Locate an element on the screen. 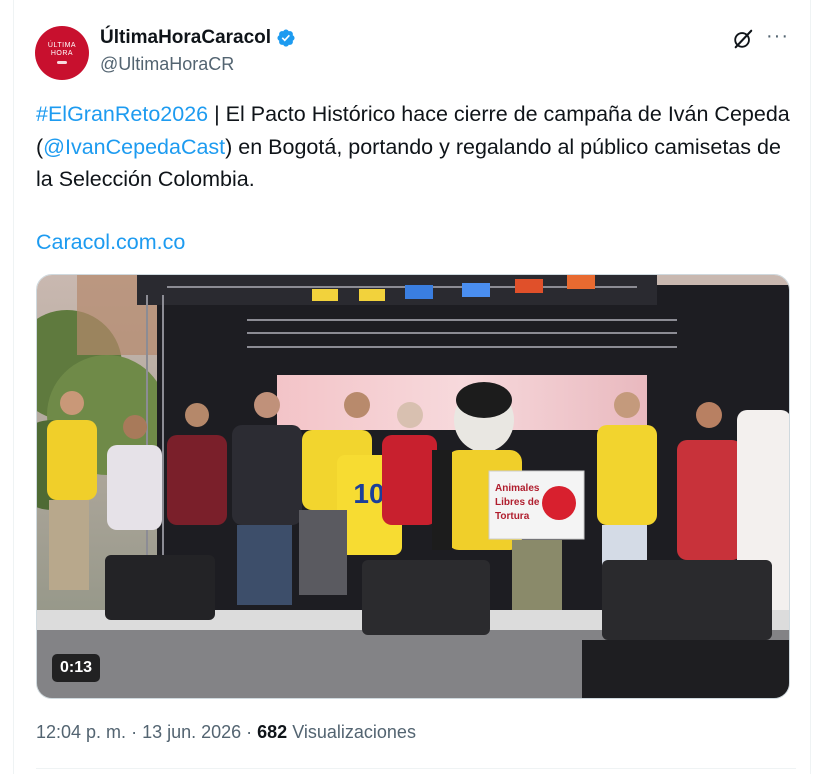  mention-link: @IvanCepedaCast is located at coordinates (134, 147).